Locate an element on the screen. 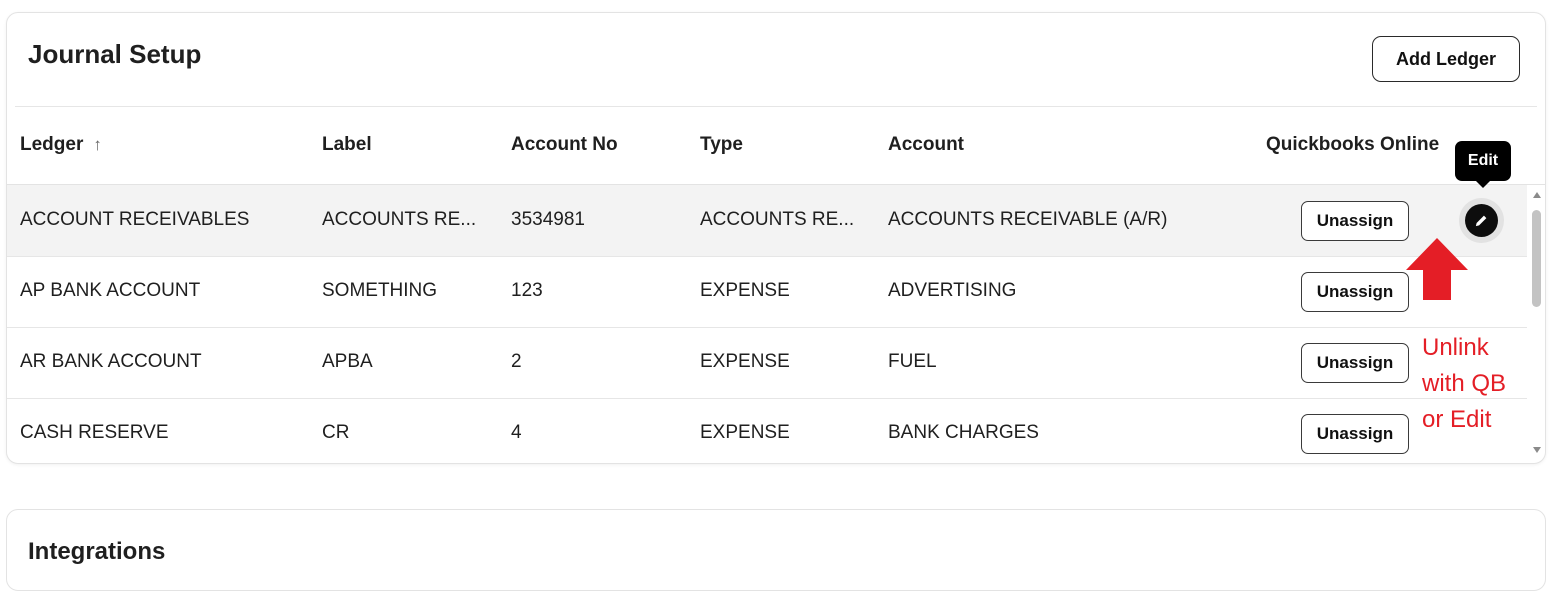 This screenshot has width=1557, height=591. cell-account-no: 4 is located at coordinates (516, 432).